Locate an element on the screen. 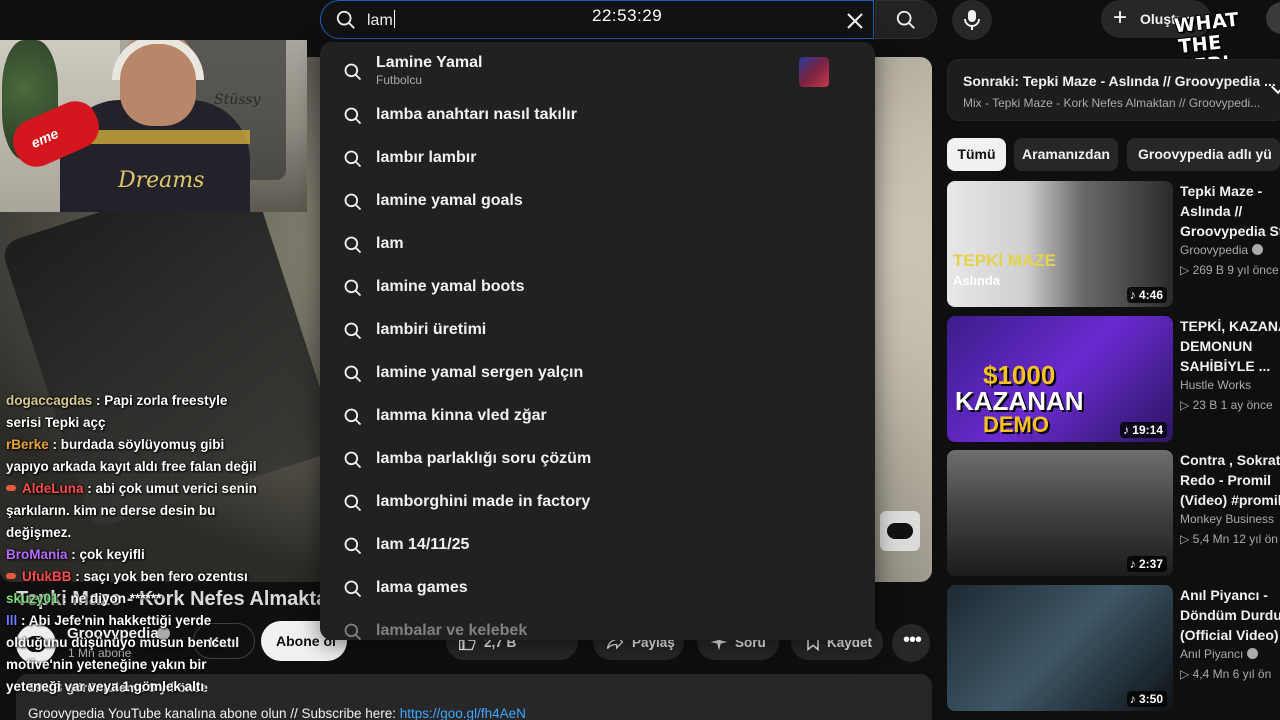 The height and width of the screenshot is (720, 1280). duration-value: 3:50 is located at coordinates (1150, 699).